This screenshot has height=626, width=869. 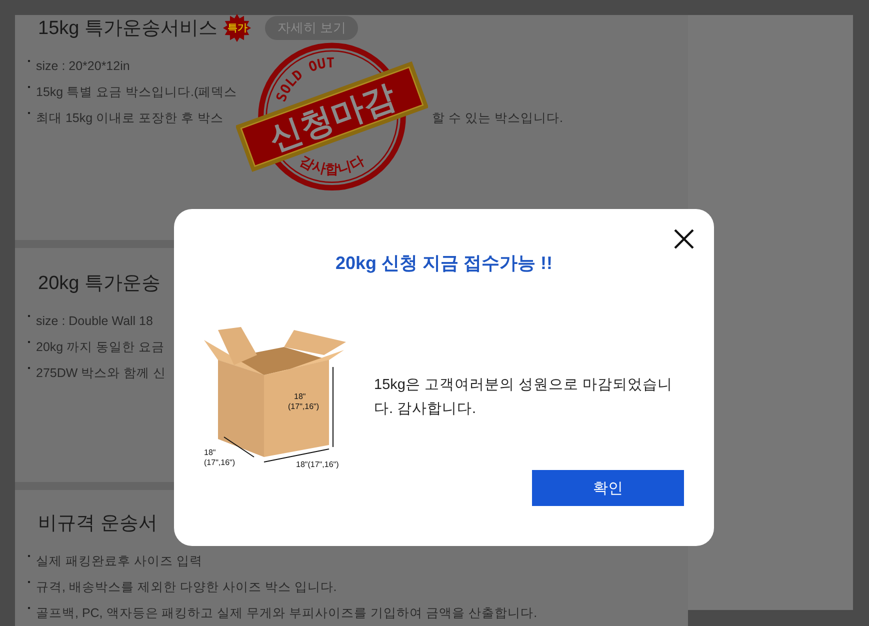 What do you see at coordinates (497, 118) in the screenshot?
I see `feature-text: 할 수 있는 박스입니다.` at bounding box center [497, 118].